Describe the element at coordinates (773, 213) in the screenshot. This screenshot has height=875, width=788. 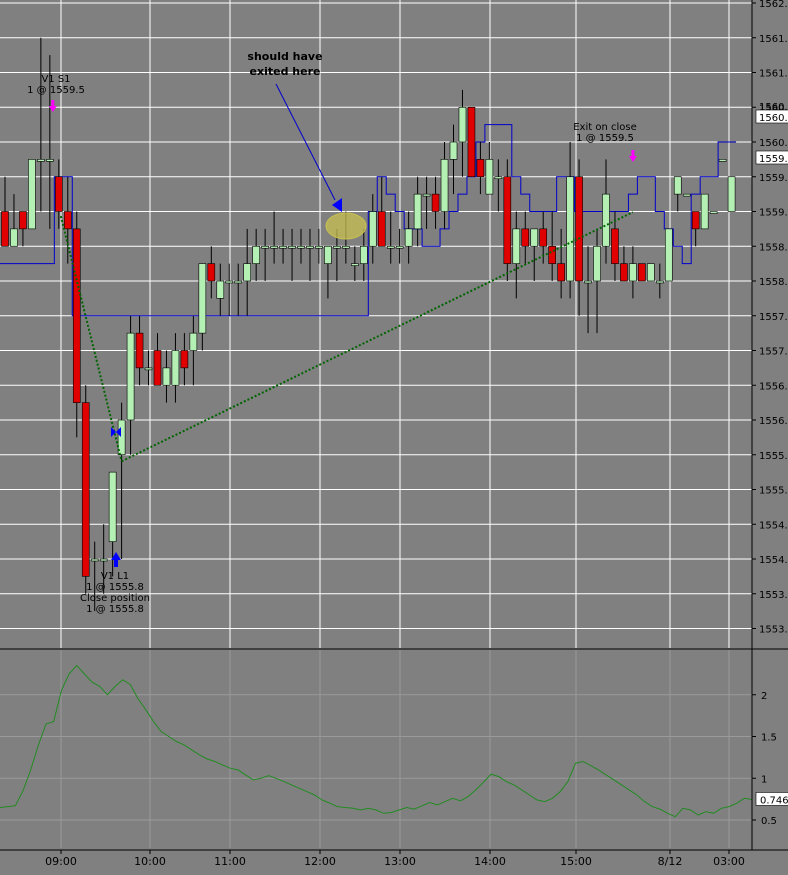
I see `y-tick-label: 1559.25` at that location.